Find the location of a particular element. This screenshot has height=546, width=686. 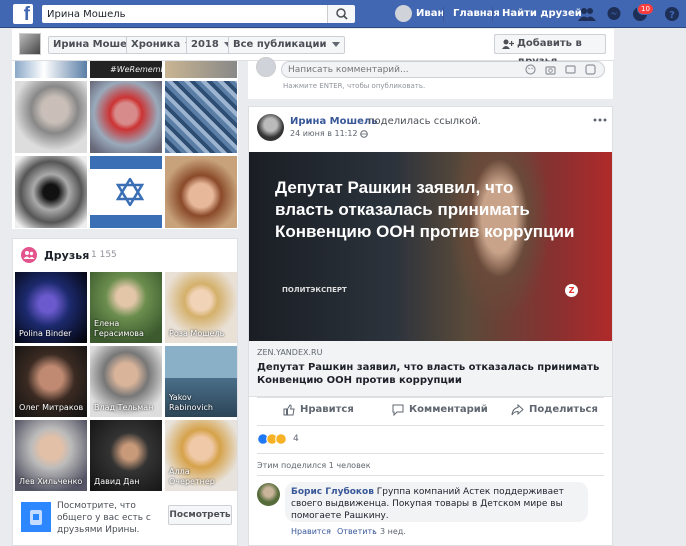

reactions-icon is located at coordinates (274, 439).